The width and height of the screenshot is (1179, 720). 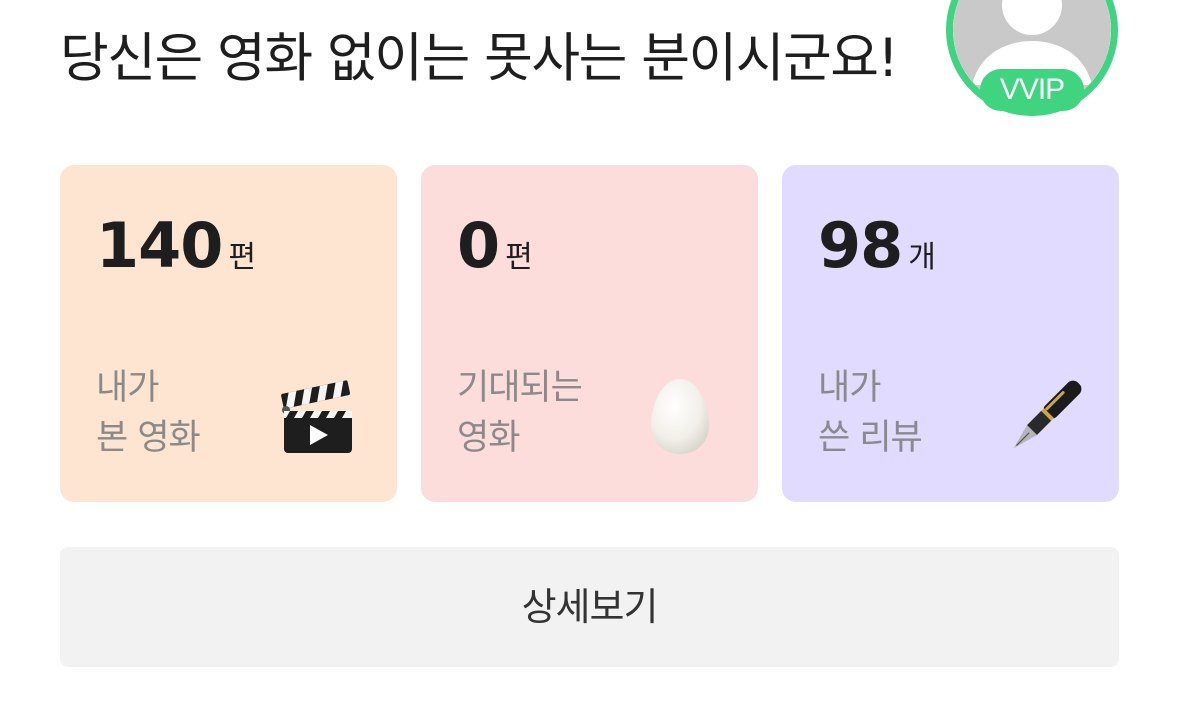 I want to click on stat-count: 98 개, so click(x=877, y=245).